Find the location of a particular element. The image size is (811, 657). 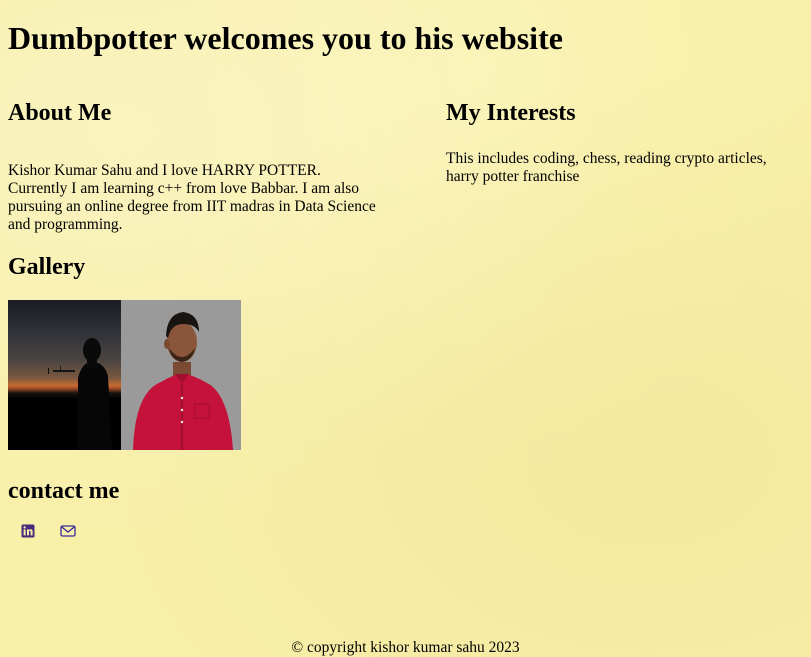

about-heading: About Me is located at coordinates (60, 113).